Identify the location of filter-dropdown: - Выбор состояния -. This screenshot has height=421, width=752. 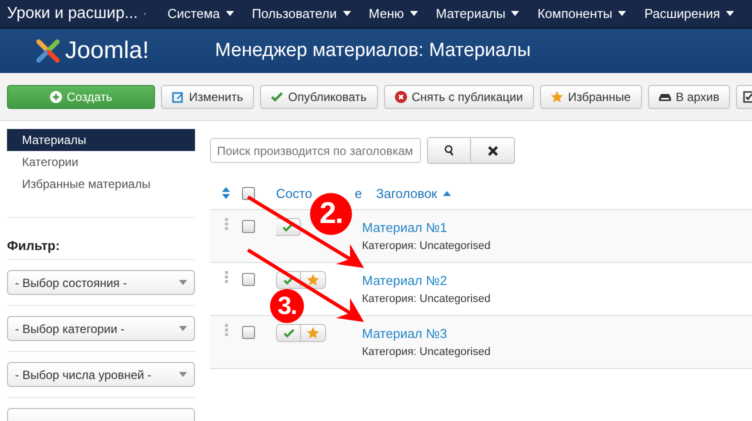
(101, 282).